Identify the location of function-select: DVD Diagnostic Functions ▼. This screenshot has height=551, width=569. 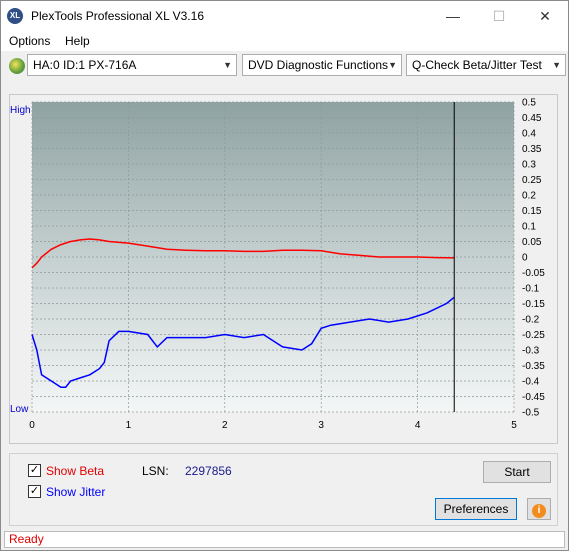
(322, 65).